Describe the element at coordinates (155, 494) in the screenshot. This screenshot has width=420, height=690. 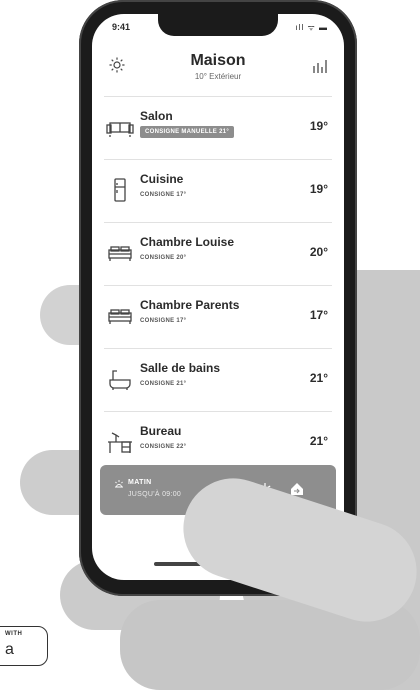
I see `mode-until: JUSQU'À 09:00` at that location.